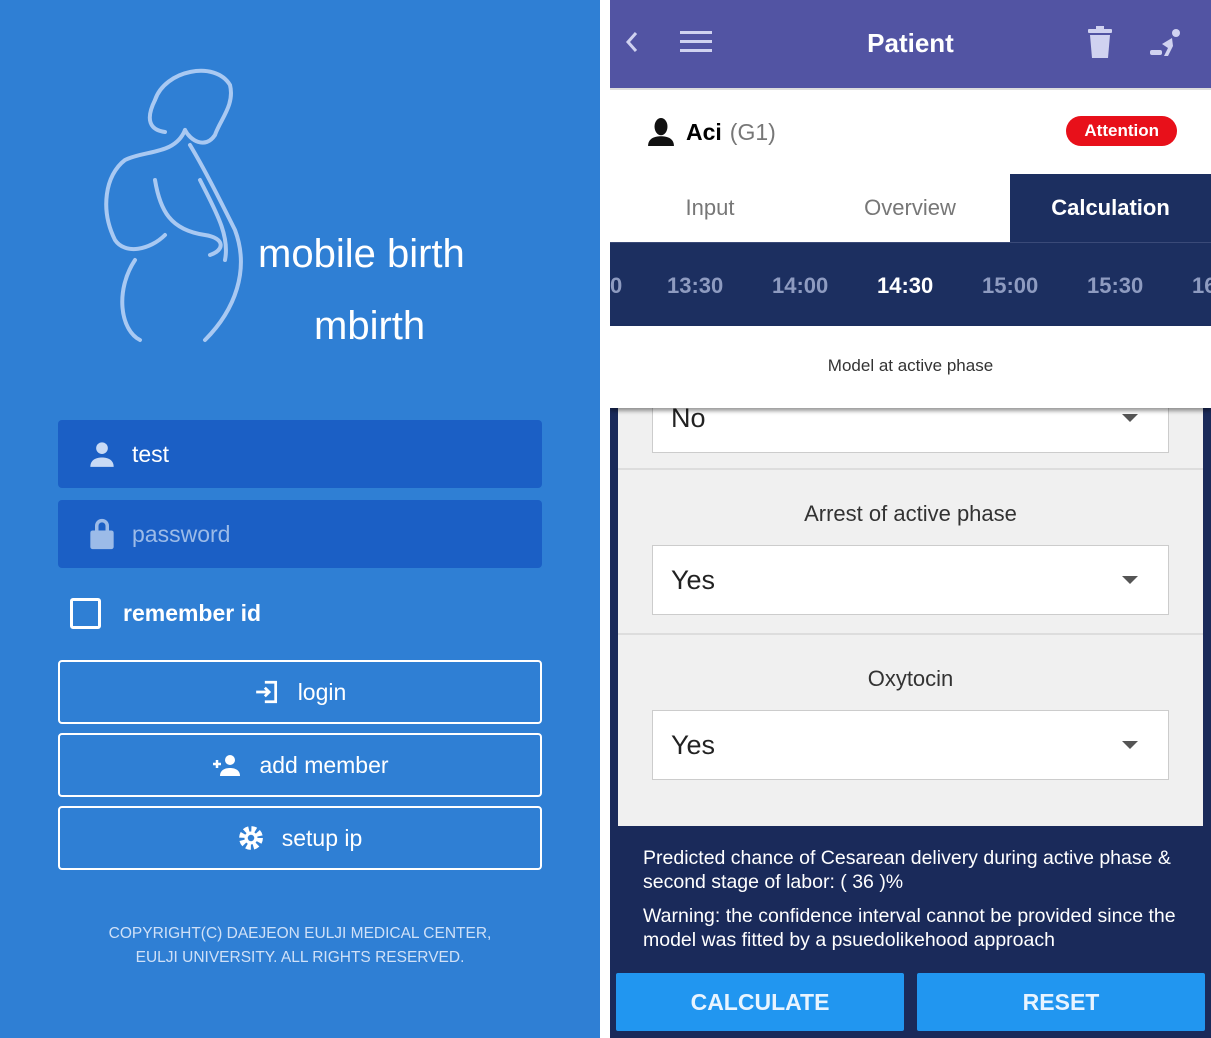 The width and height of the screenshot is (1211, 1038). I want to click on add-member-button: add member, so click(300, 765).